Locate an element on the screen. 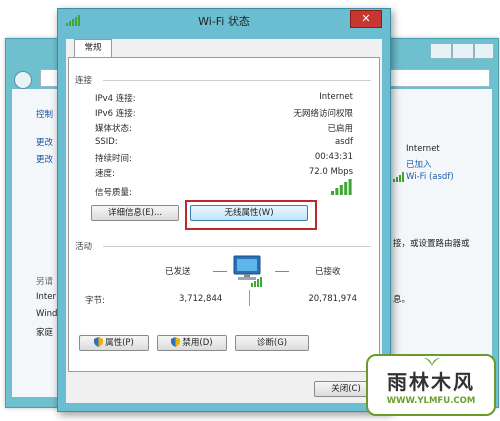 This screenshot has width=500, height=421. joined-link: 已加入 is located at coordinates (419, 164).